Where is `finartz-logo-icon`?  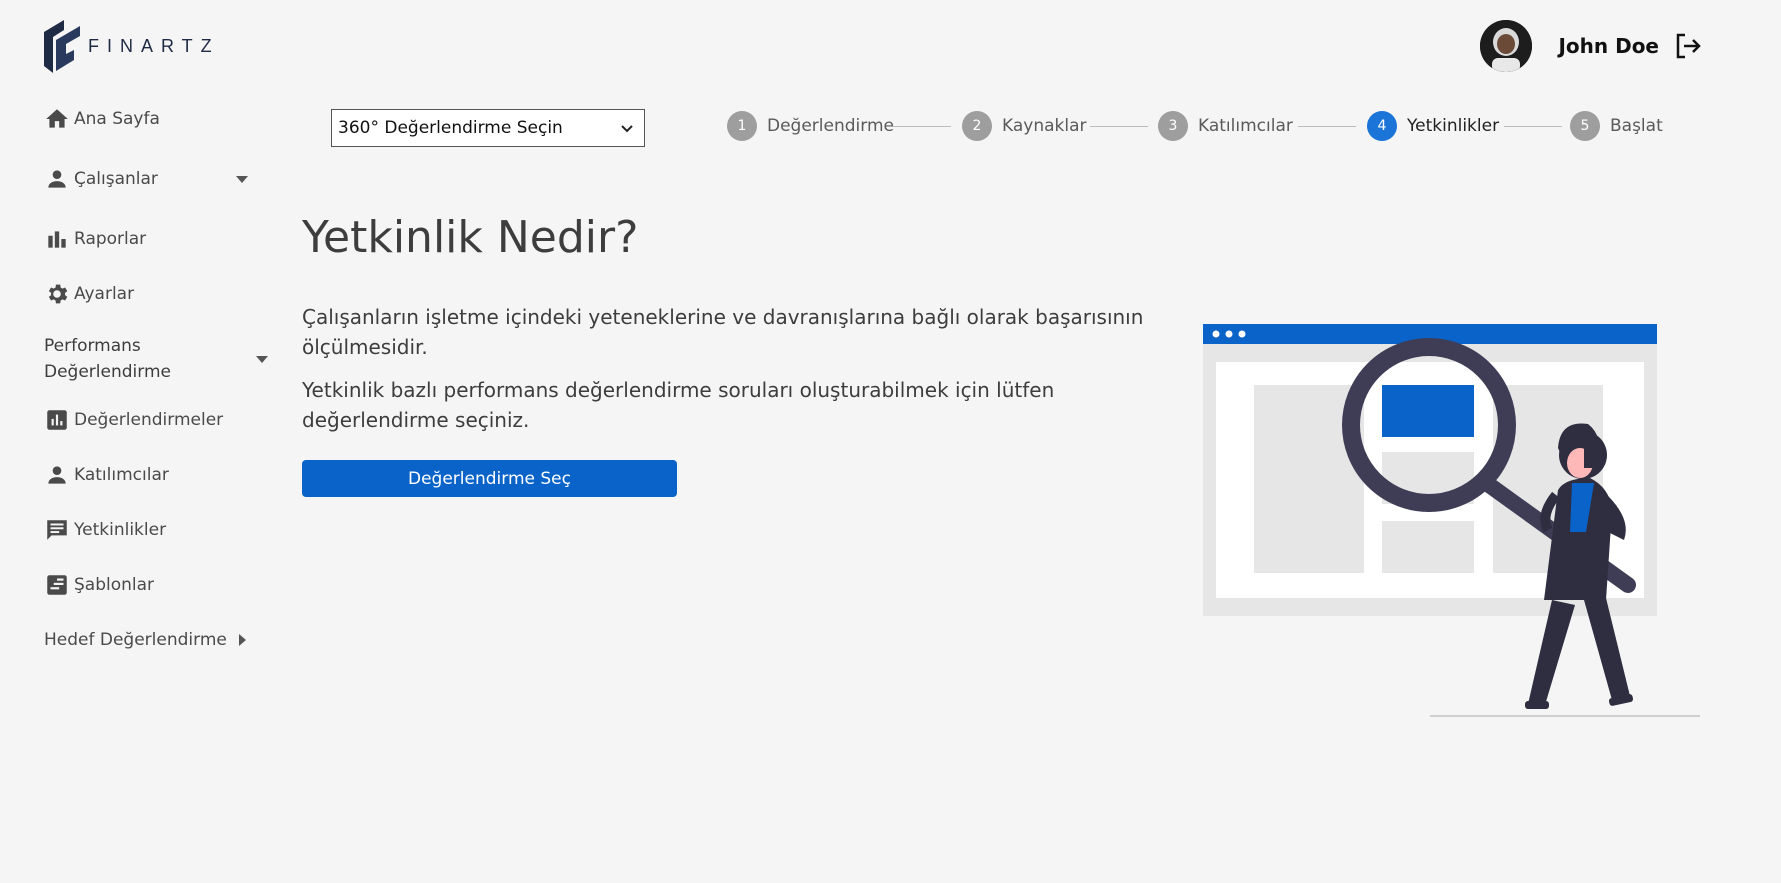
finartz-logo-icon is located at coordinates (62, 46).